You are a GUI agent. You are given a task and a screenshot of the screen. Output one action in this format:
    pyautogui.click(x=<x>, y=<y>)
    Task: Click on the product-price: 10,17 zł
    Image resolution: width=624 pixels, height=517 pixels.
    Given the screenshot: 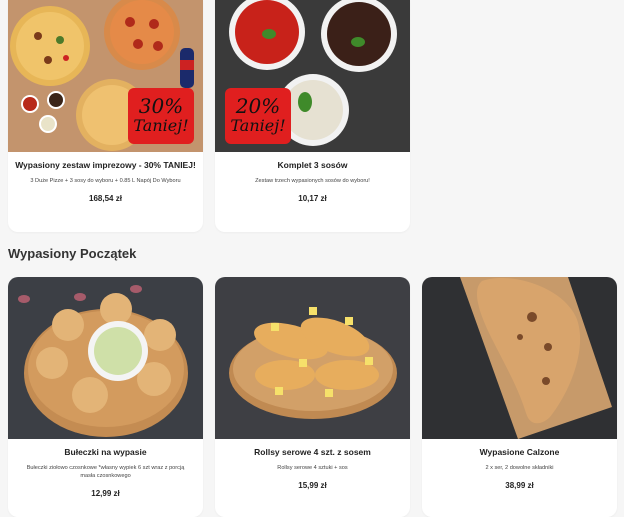 What is the action you would take?
    pyautogui.click(x=312, y=198)
    